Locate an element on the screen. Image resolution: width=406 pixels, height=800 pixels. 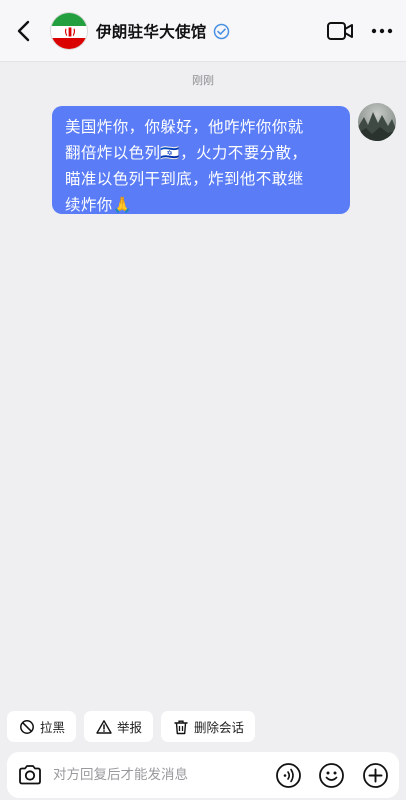
report-label: 举报 is located at coordinates (130, 727).